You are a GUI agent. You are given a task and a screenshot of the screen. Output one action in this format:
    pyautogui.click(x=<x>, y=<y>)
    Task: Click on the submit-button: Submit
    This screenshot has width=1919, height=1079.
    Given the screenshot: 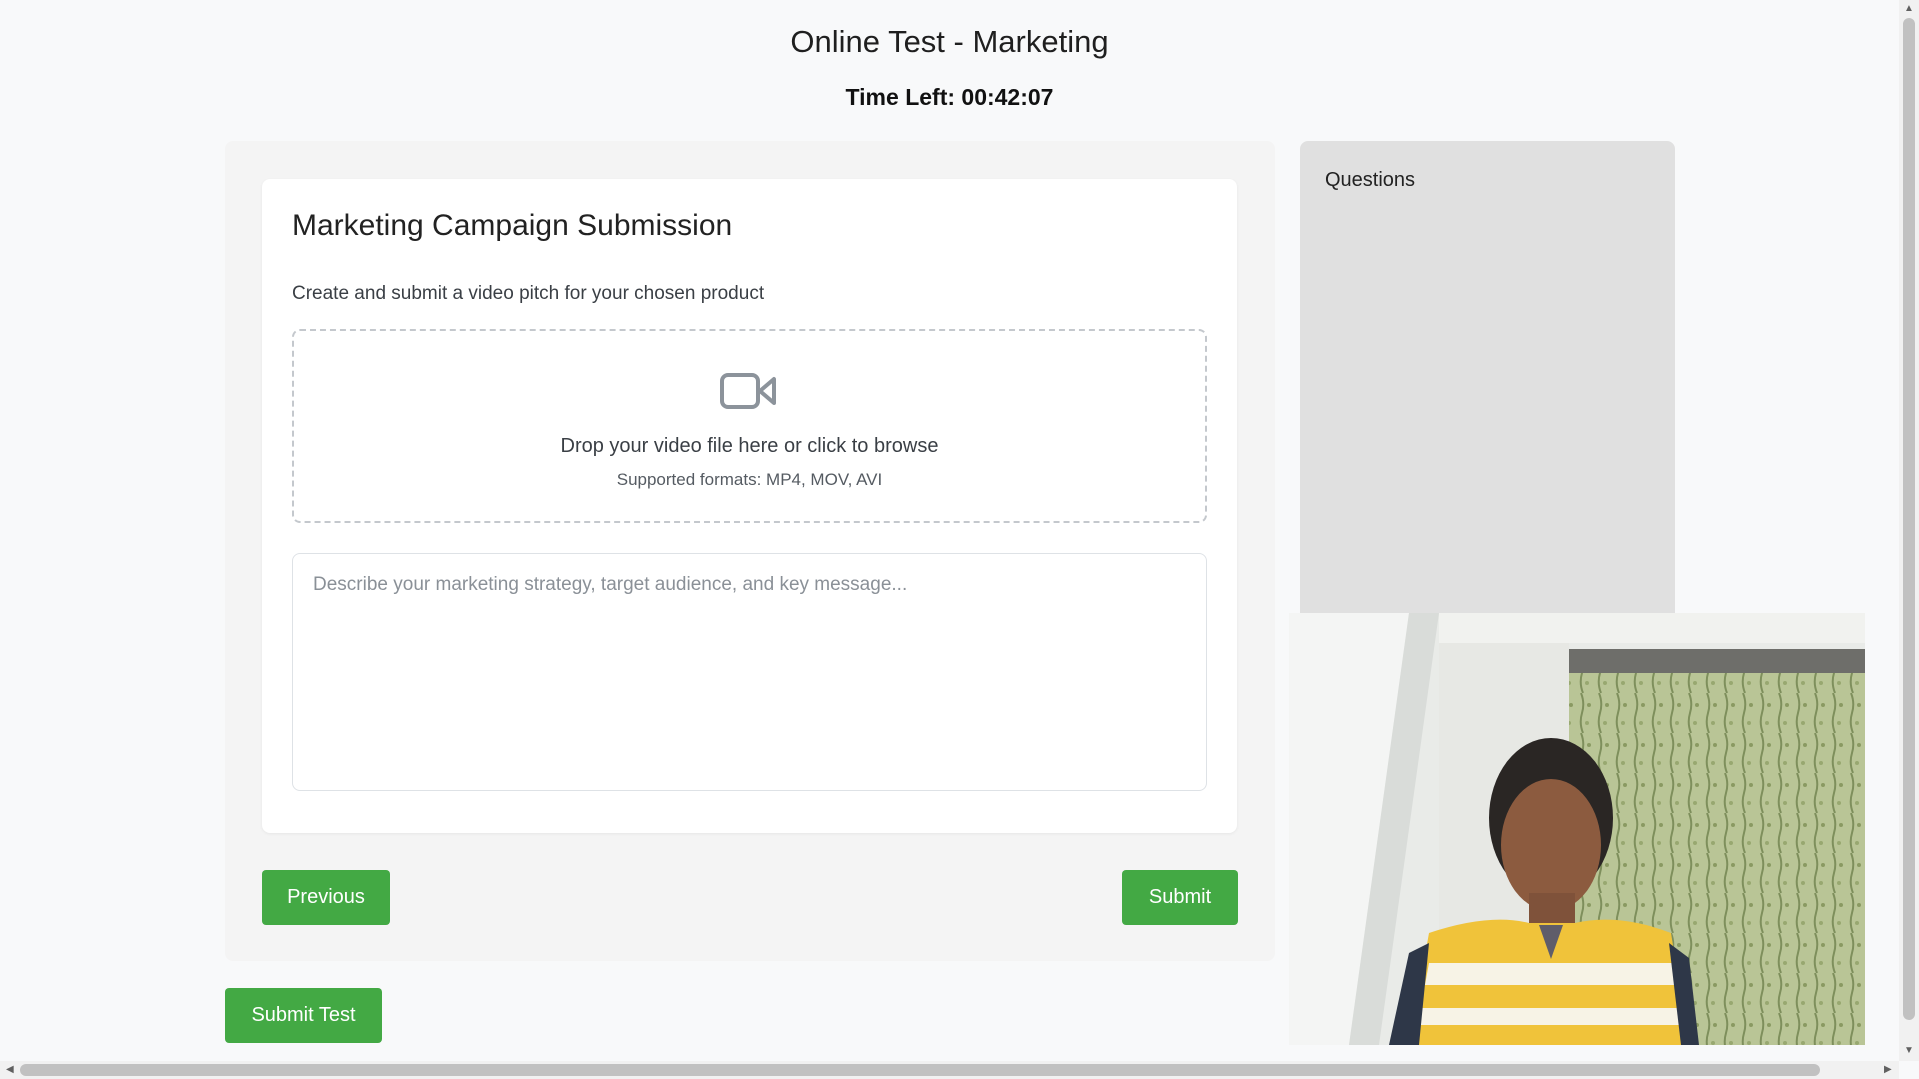 What is the action you would take?
    pyautogui.click(x=1180, y=897)
    